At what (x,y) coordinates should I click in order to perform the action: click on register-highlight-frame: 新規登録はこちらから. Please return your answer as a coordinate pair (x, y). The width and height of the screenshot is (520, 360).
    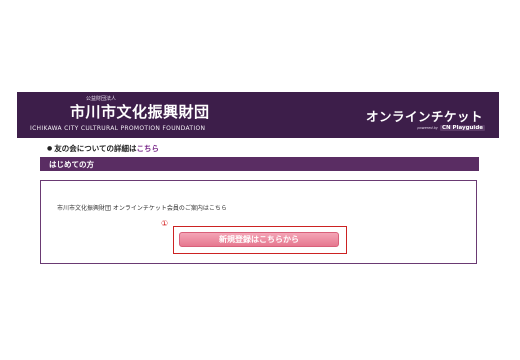
    Looking at the image, I should click on (260, 240).